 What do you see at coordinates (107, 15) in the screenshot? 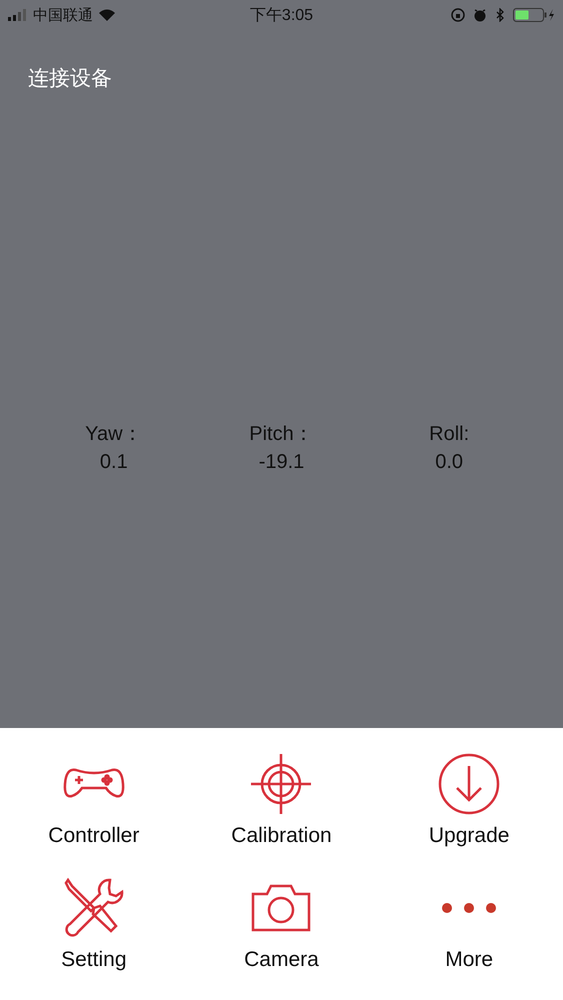
I see `wifi-icon` at bounding box center [107, 15].